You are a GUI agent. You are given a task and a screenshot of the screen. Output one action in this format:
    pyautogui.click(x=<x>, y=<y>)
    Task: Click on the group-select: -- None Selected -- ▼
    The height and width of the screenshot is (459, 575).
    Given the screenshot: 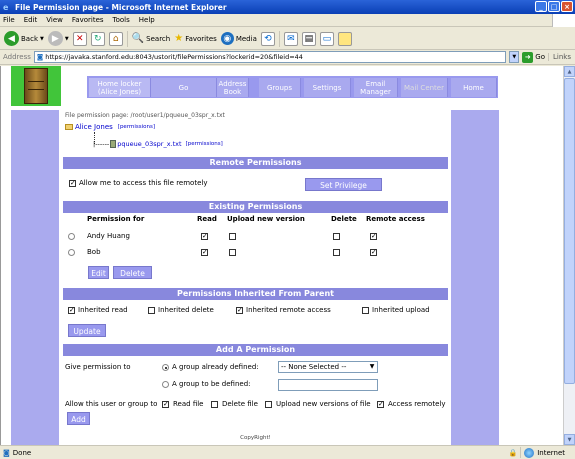 What is the action you would take?
    pyautogui.click(x=328, y=367)
    